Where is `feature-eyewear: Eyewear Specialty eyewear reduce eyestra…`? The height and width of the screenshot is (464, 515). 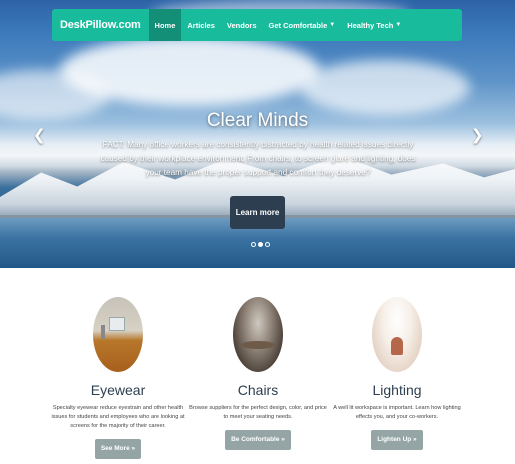 feature-eyewear: Eyewear Specialty eyewear reduce eyestra… is located at coordinates (118, 378).